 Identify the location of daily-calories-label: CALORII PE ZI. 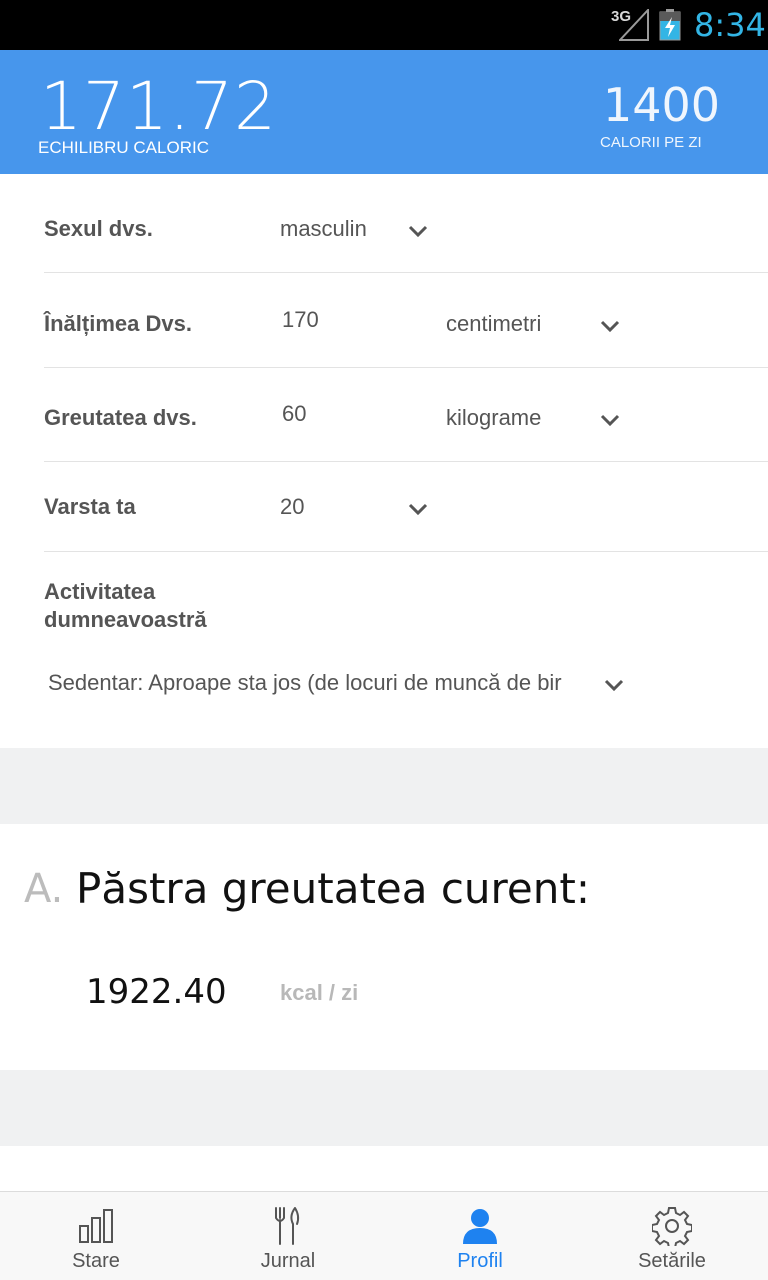
(651, 142).